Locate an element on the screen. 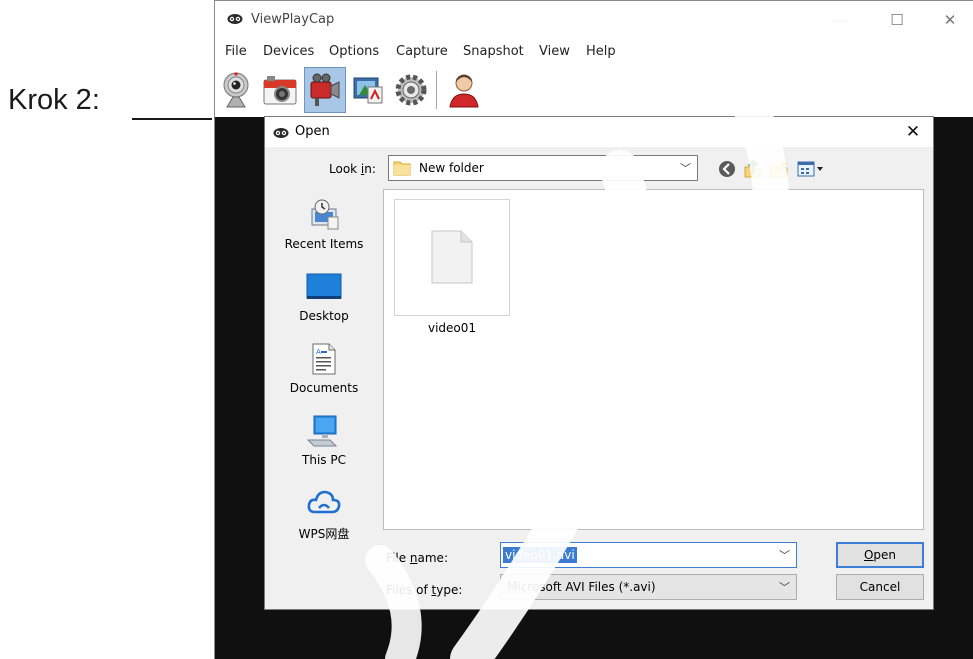 The width and height of the screenshot is (973, 659). video-camera-icon is located at coordinates (325, 89).